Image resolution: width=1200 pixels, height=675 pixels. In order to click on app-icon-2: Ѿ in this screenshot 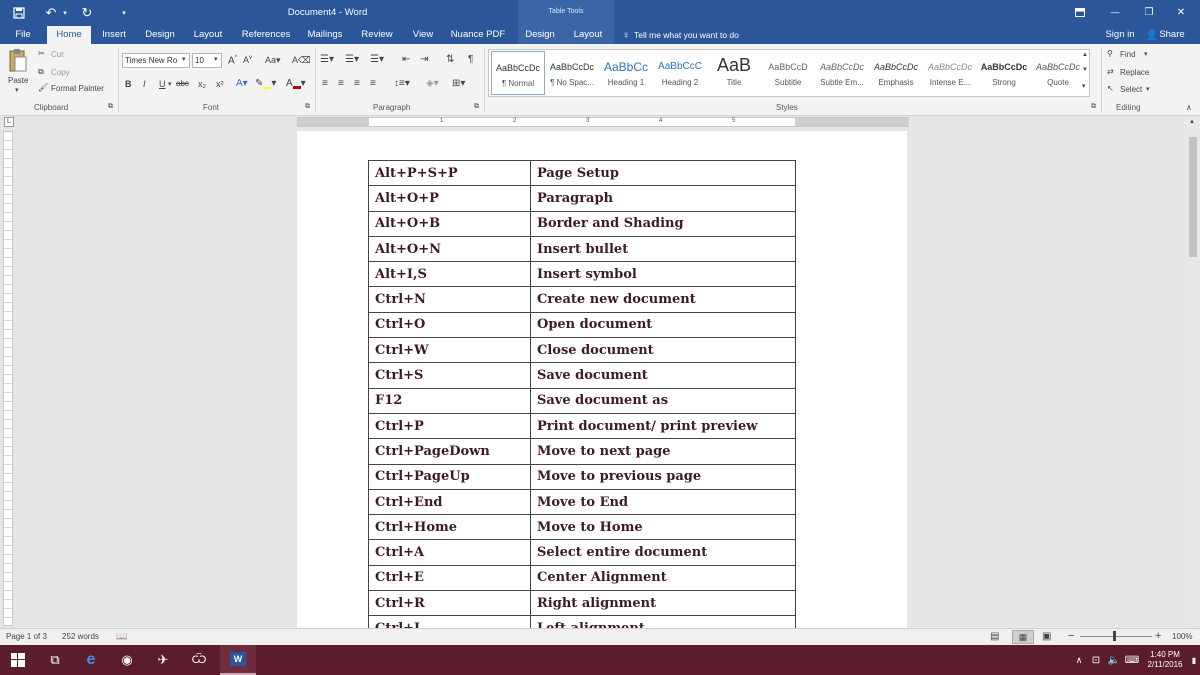, I will do `click(199, 660)`.